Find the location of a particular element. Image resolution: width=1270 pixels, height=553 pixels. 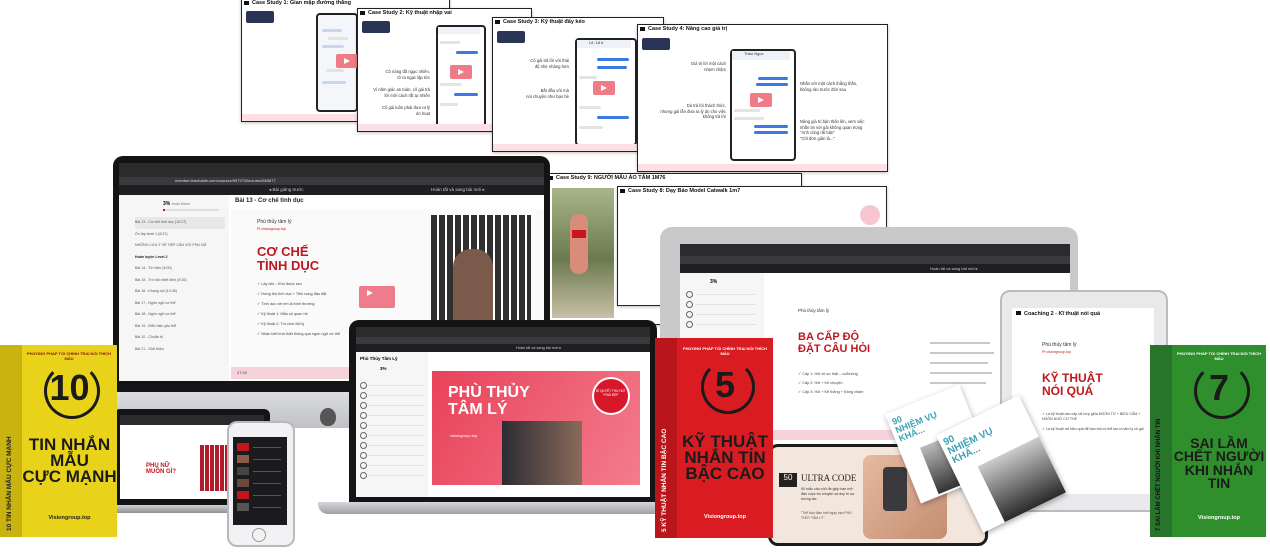

sidebar-item: Bài 14 - Tín hiệu (8:00) is located at coordinates (180, 269).